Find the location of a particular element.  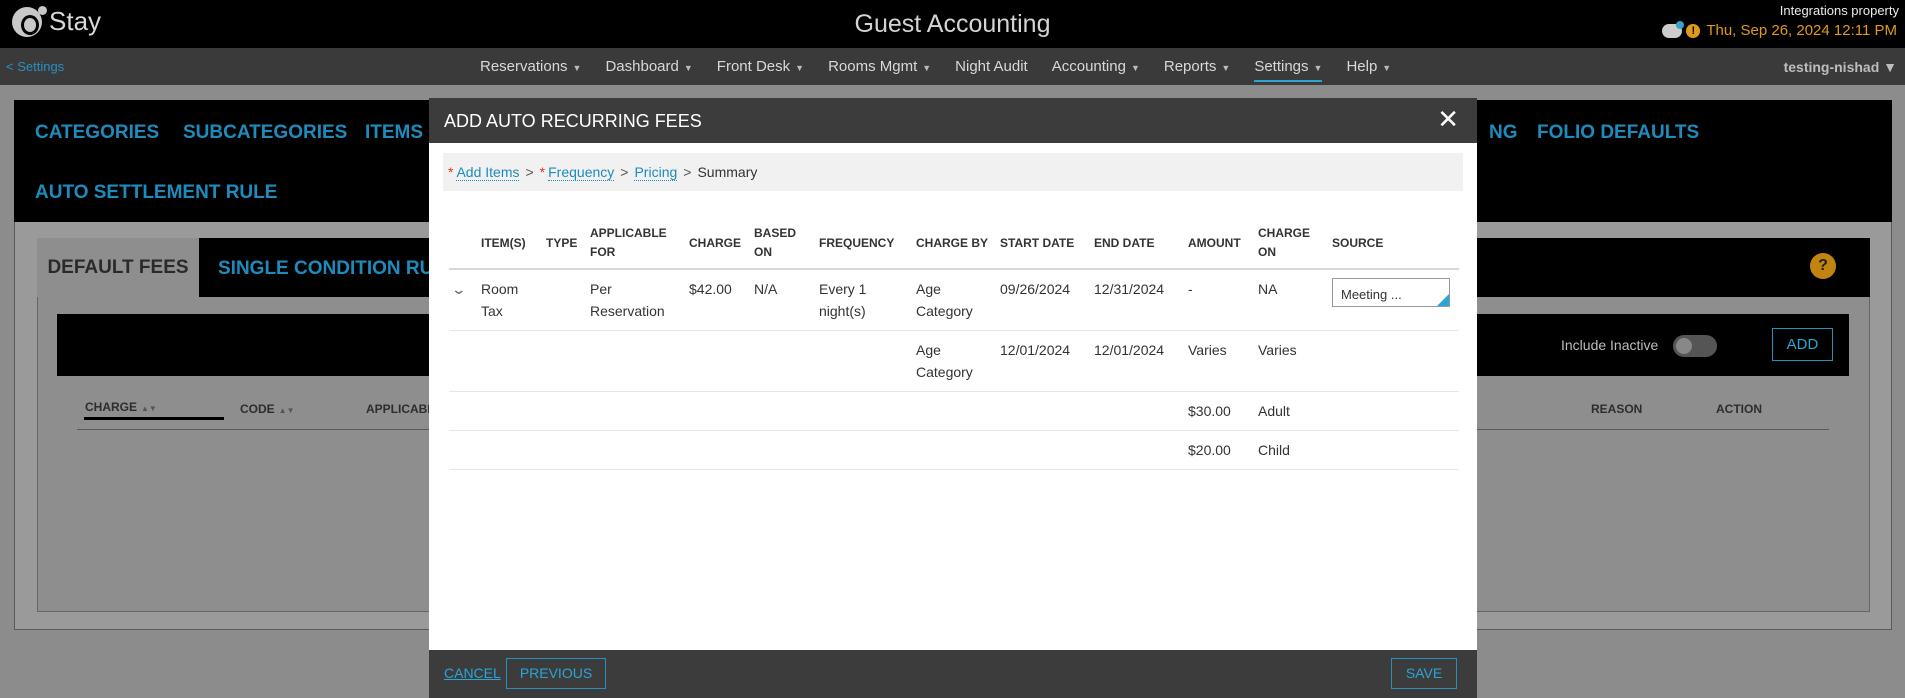

datetime-display: ! Thu, Sep 26, 2024 12:11 PM is located at coordinates (1779, 29).